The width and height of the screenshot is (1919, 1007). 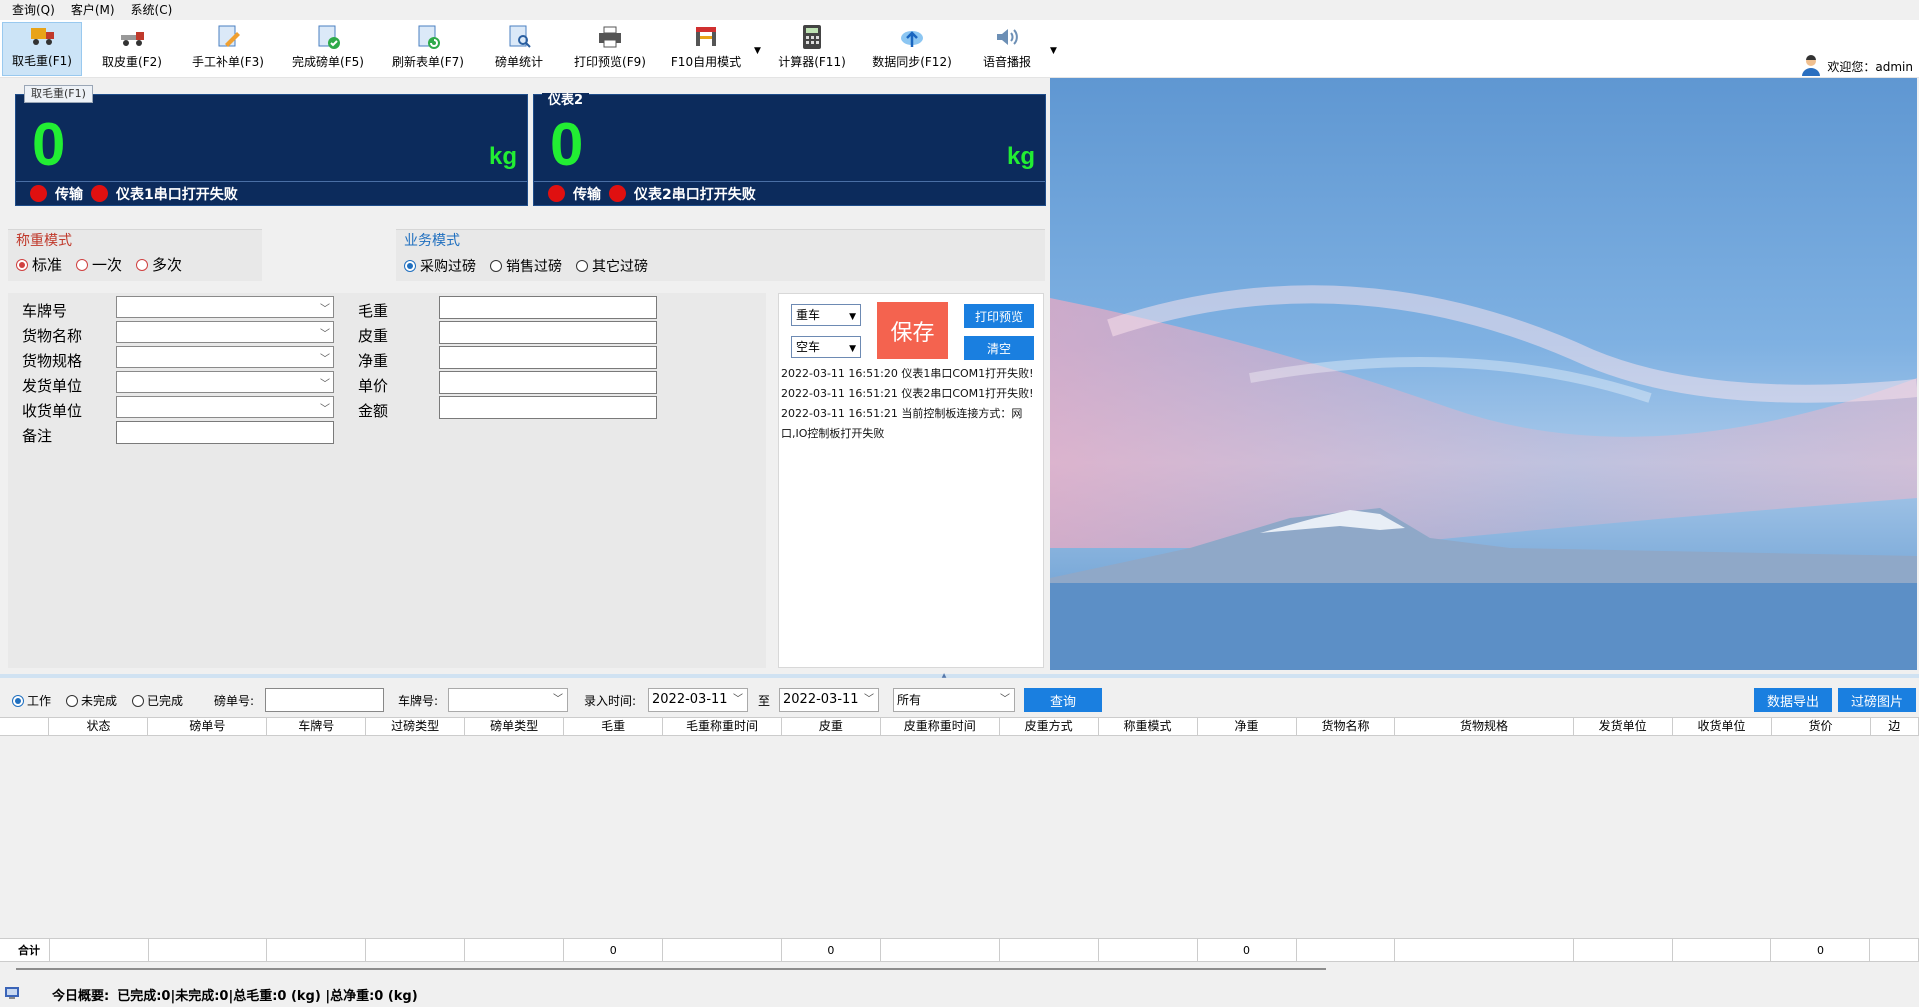 What do you see at coordinates (1623, 726) in the screenshot?
I see `column-header: 发货单位` at bounding box center [1623, 726].